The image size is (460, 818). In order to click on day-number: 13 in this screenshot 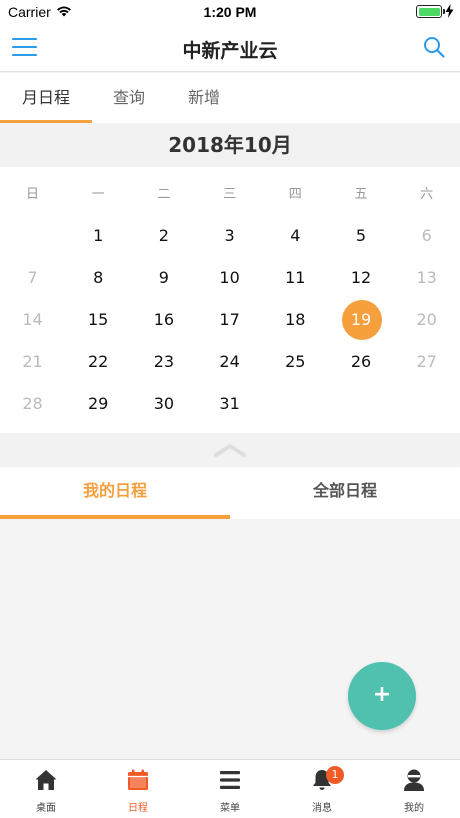, I will do `click(426, 277)`.